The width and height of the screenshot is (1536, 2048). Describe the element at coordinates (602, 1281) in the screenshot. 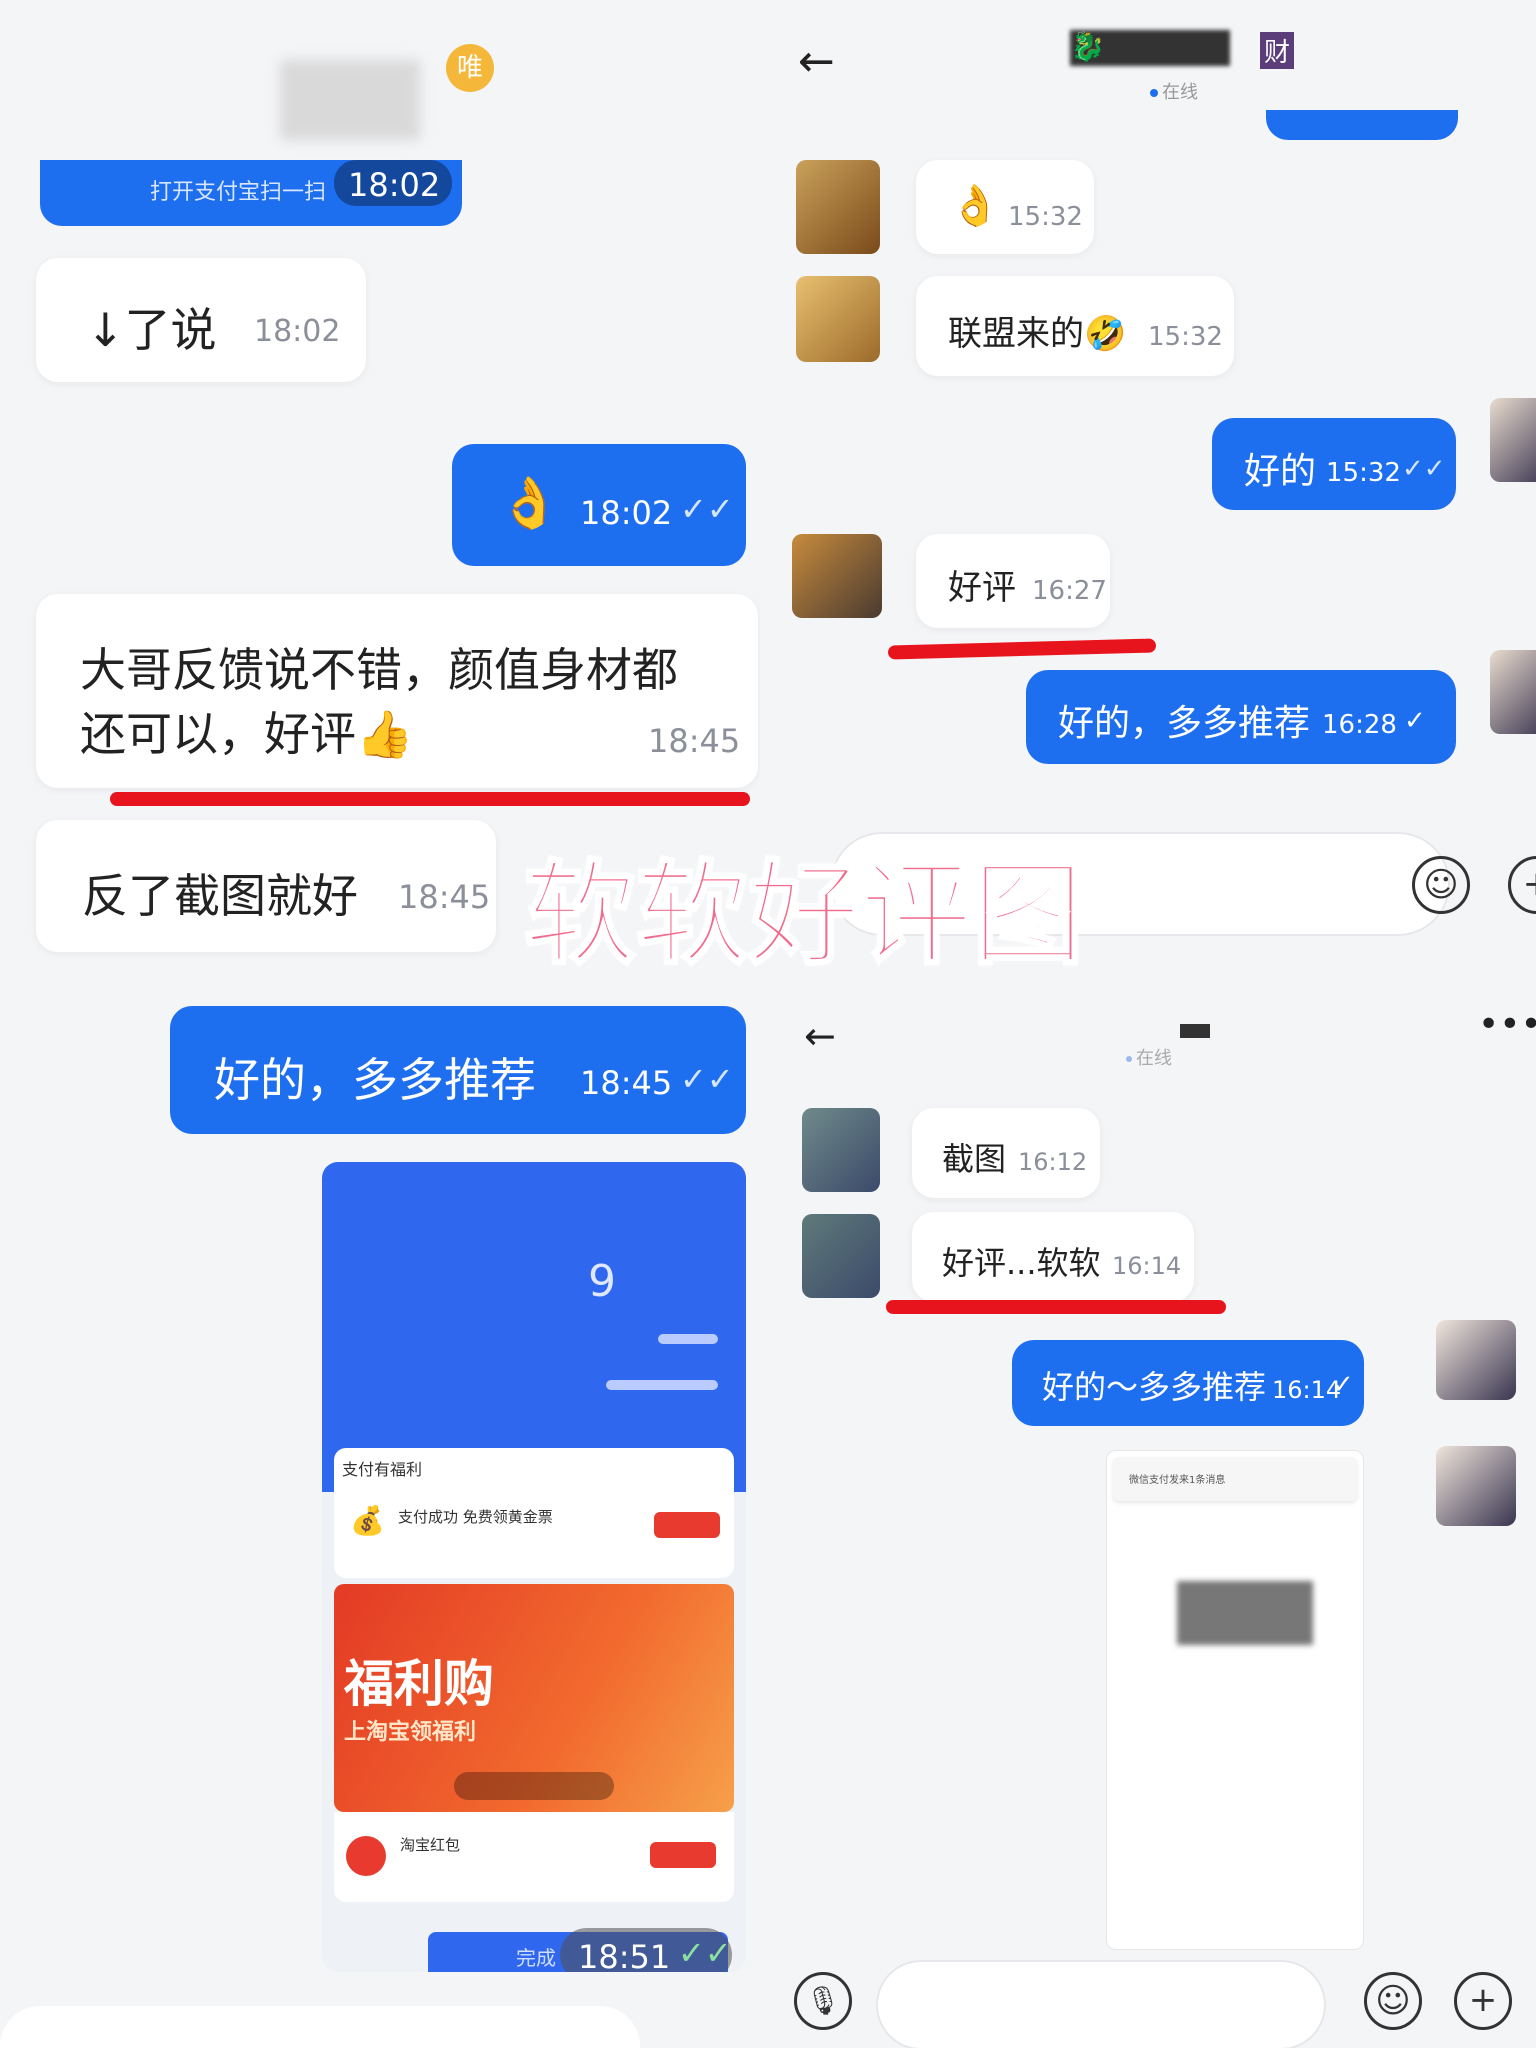

I see `screenshot-digit: 9` at that location.